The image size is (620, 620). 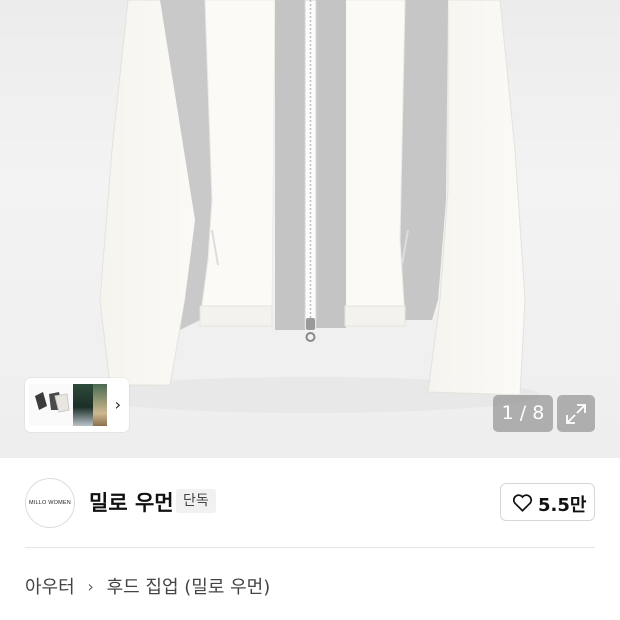 I want to click on brand-logo: MILLO WOMEN, so click(x=50, y=503).